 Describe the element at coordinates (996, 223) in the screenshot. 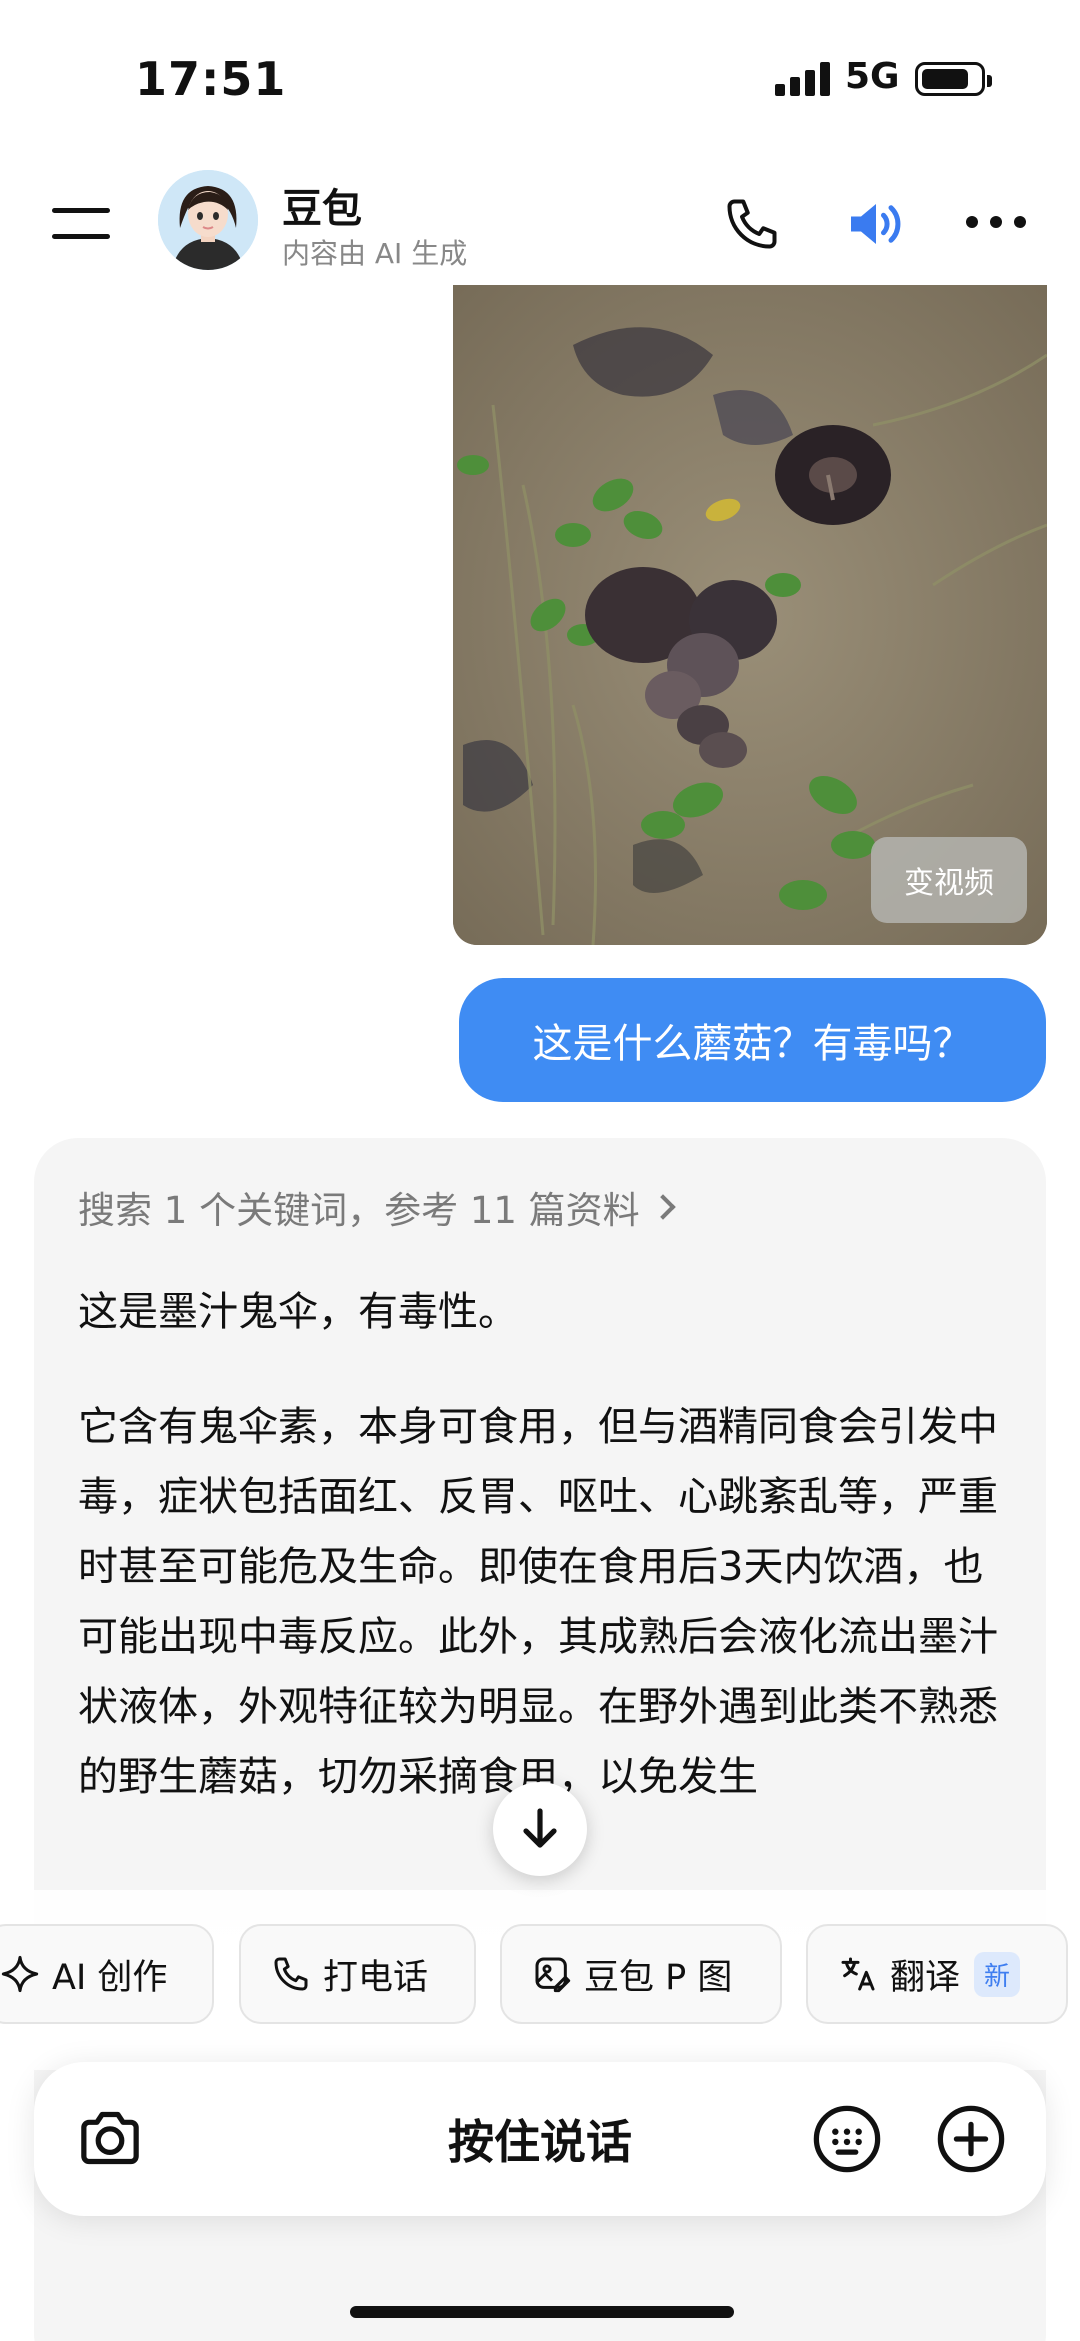

I see `more-icon` at that location.